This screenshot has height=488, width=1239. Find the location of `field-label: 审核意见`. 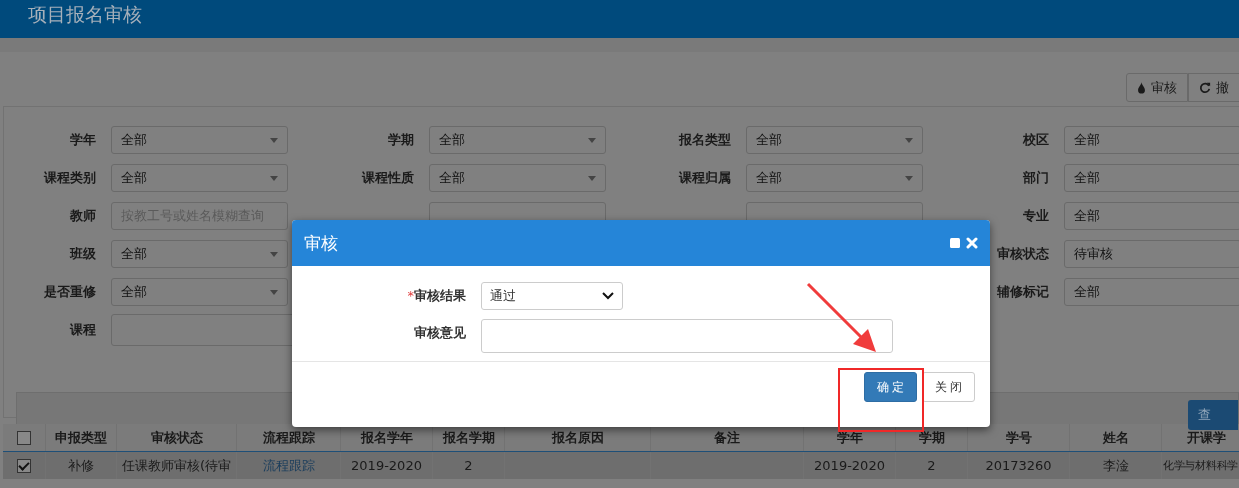

field-label: 审核意见 is located at coordinates (440, 333).